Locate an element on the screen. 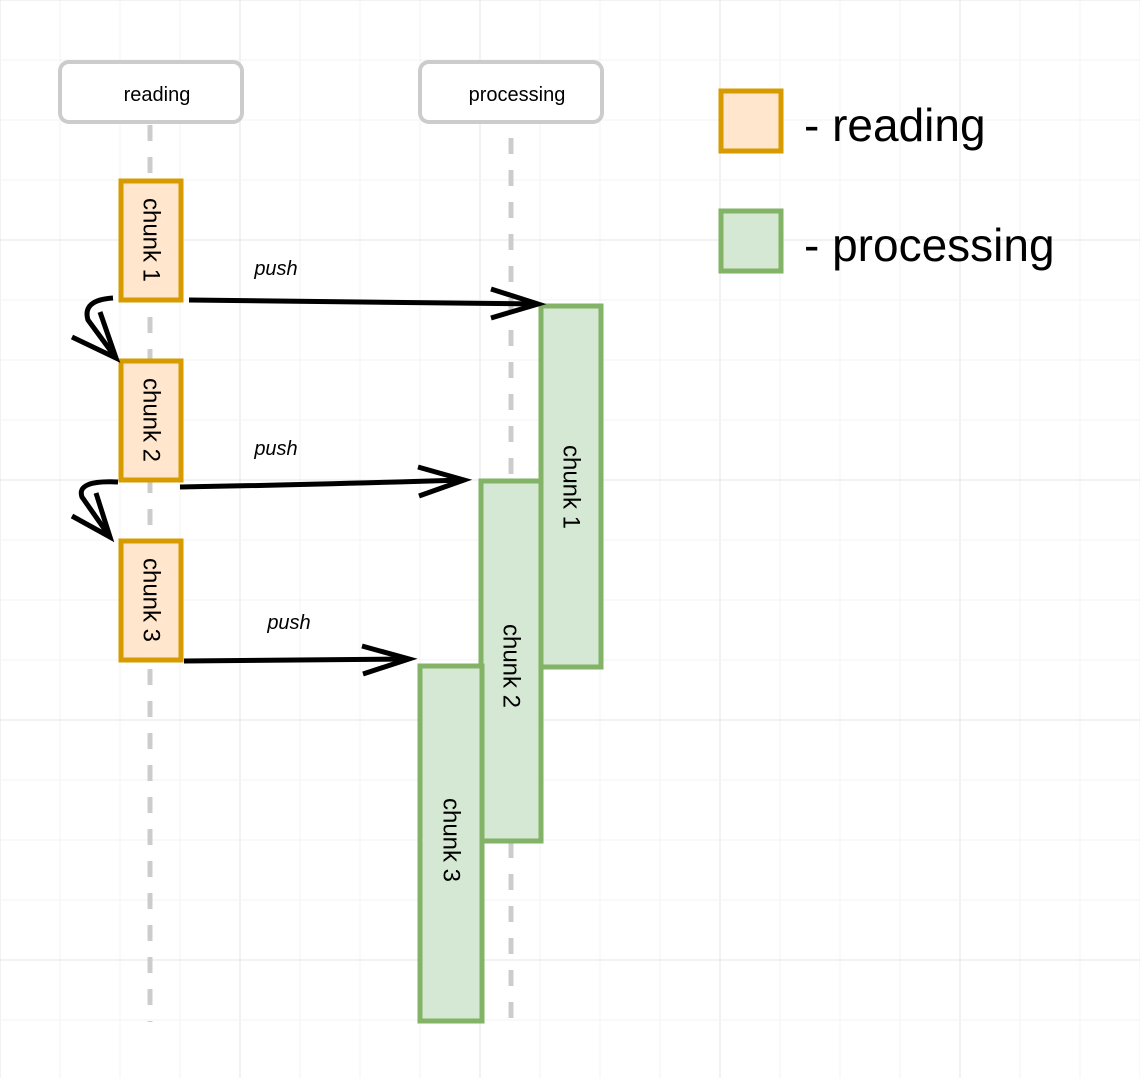 The width and height of the screenshot is (1140, 1078). reading-chunk-3-label: chunk 3 is located at coordinates (151, 600).